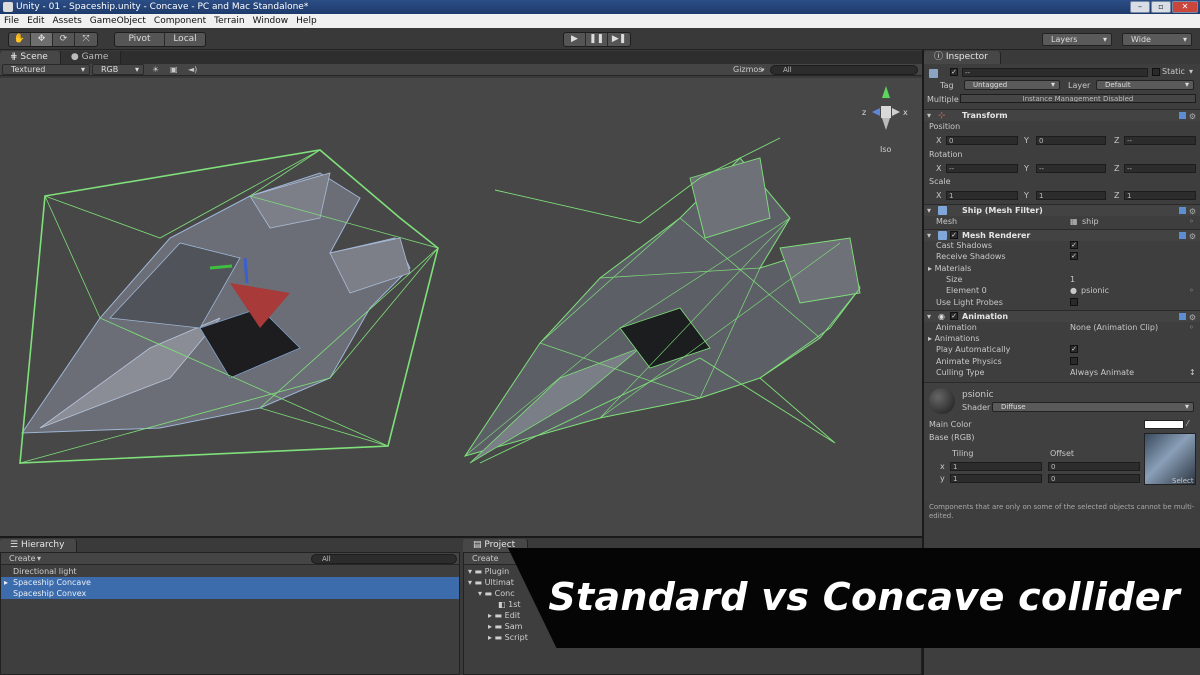 This screenshot has width=1200, height=675. What do you see at coordinates (20, 39) in the screenshot?
I see `hand-tool-icon: ✋` at bounding box center [20, 39].